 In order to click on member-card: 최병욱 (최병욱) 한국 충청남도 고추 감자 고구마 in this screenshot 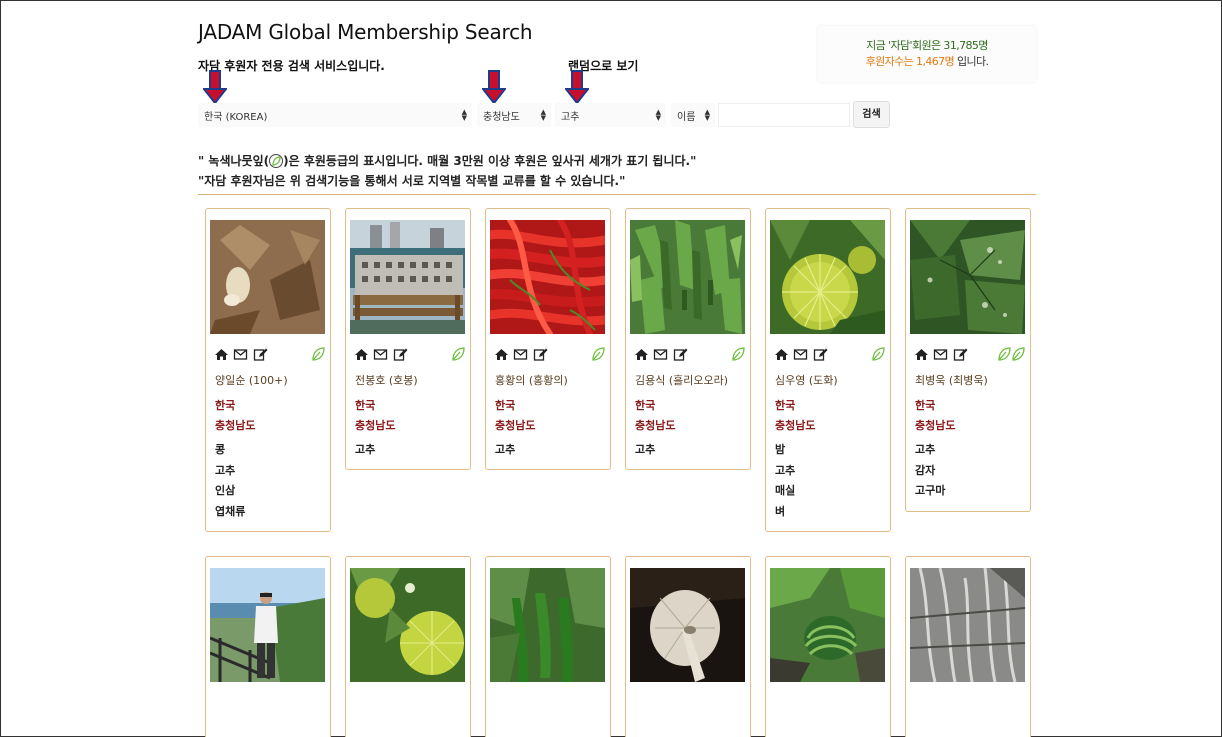, I will do `click(968, 360)`.